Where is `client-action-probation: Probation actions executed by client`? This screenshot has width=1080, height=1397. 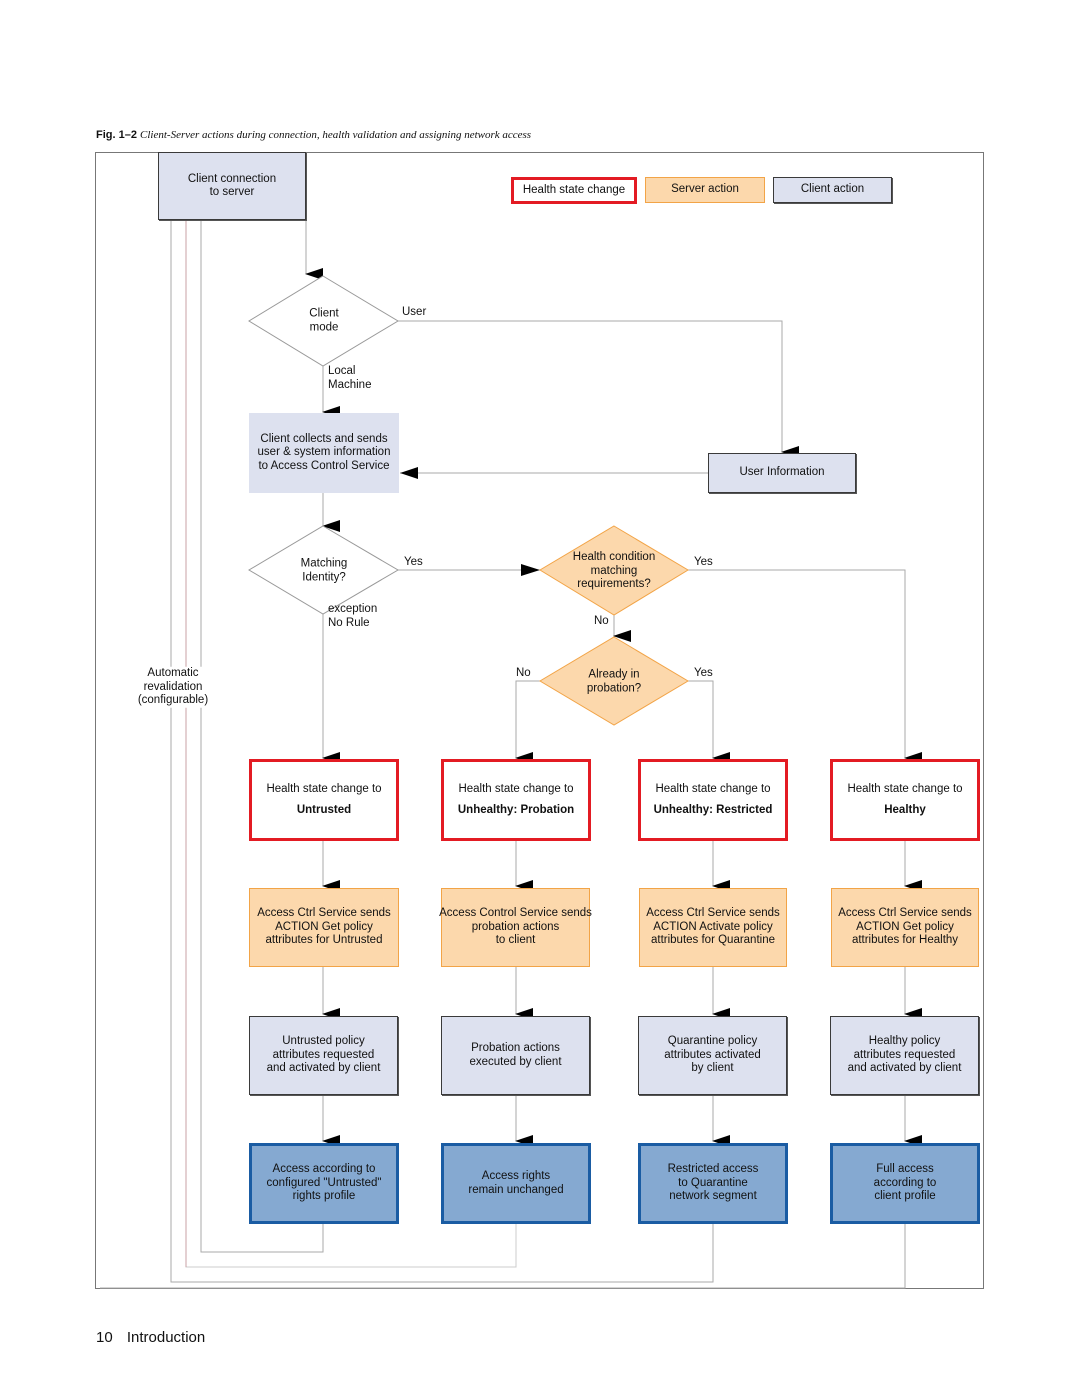
client-action-probation: Probation actions executed by client is located at coordinates (515, 1055).